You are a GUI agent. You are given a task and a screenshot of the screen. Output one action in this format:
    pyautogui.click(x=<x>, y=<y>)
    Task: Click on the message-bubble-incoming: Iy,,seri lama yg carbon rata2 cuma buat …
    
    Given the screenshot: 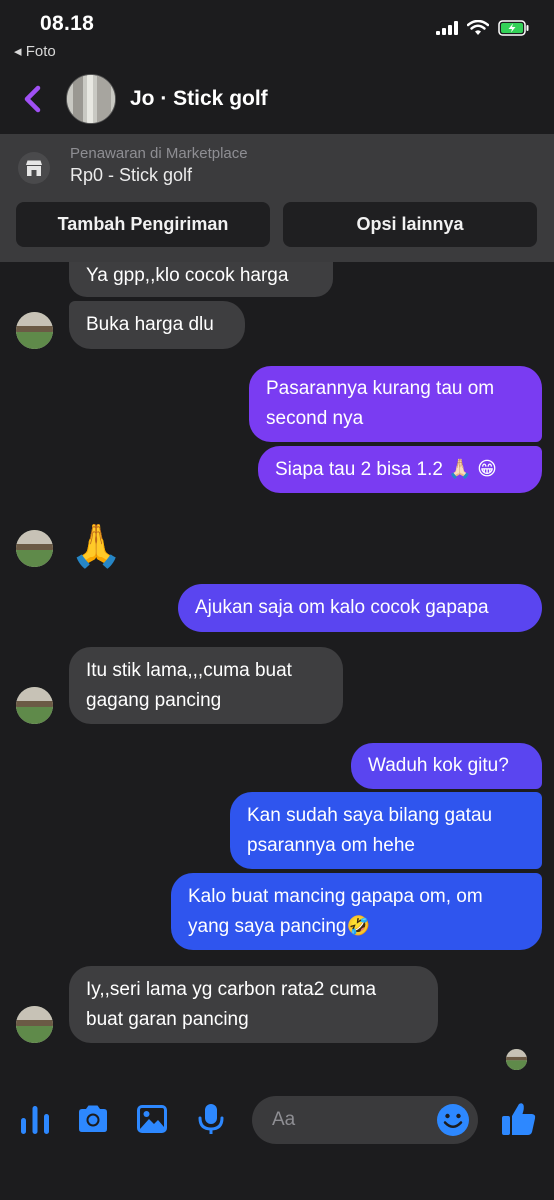 What is the action you would take?
    pyautogui.click(x=253, y=1004)
    